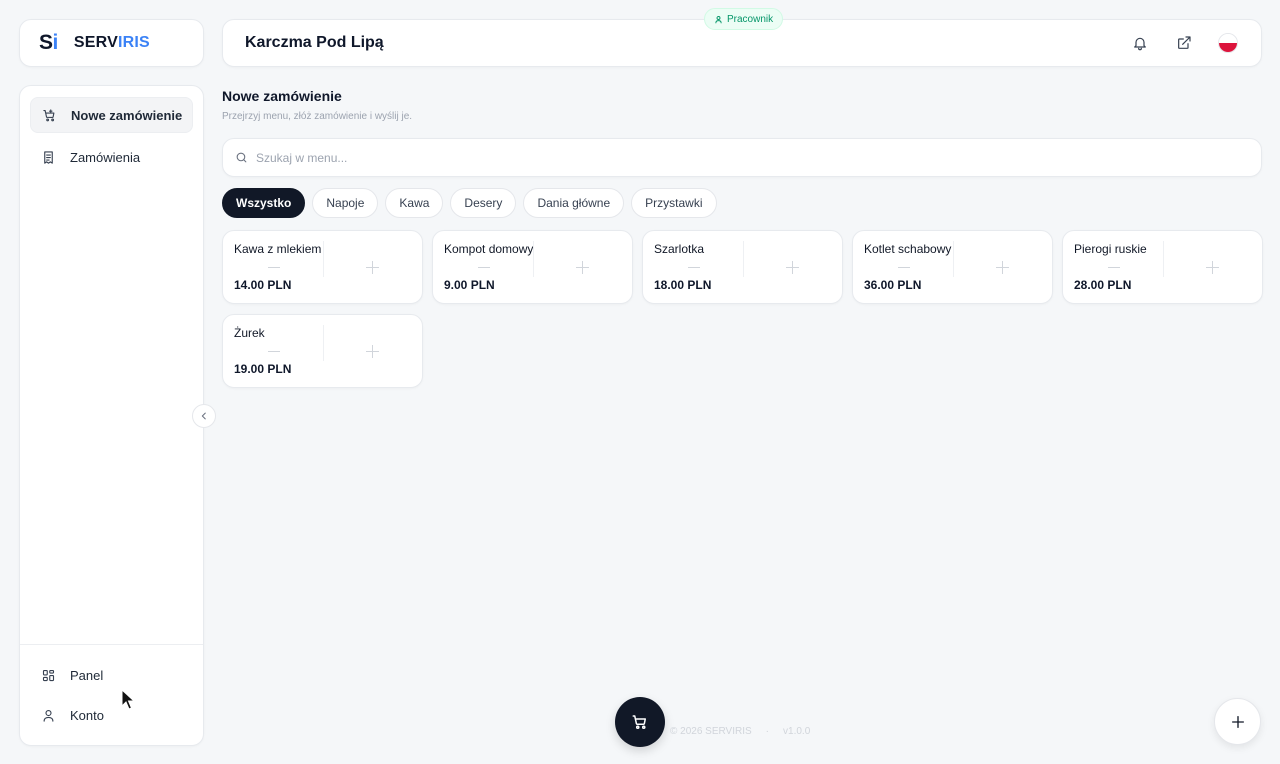 The height and width of the screenshot is (764, 1280). Describe the element at coordinates (48, 42) in the screenshot. I see `logo-mark: Si` at that location.